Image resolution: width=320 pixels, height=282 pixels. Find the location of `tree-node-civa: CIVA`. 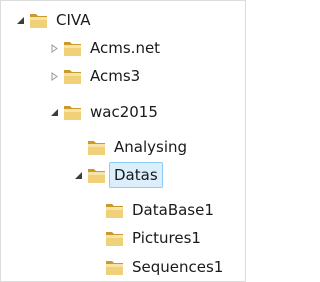

tree-node-civa: CIVA is located at coordinates (52, 20).